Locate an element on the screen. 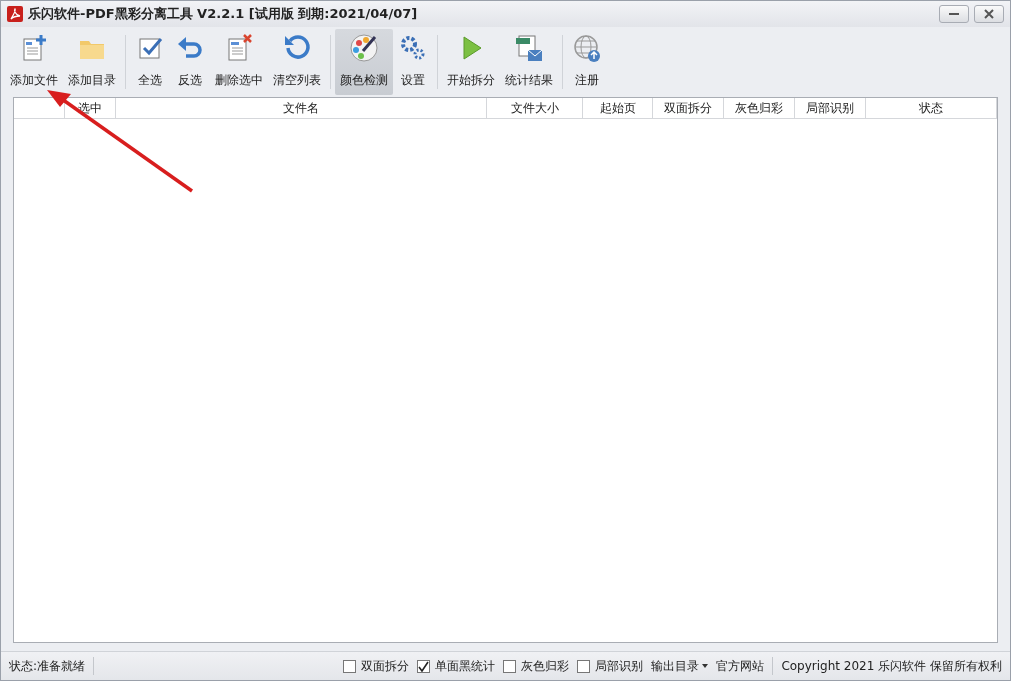  close-icon is located at coordinates (989, 14).